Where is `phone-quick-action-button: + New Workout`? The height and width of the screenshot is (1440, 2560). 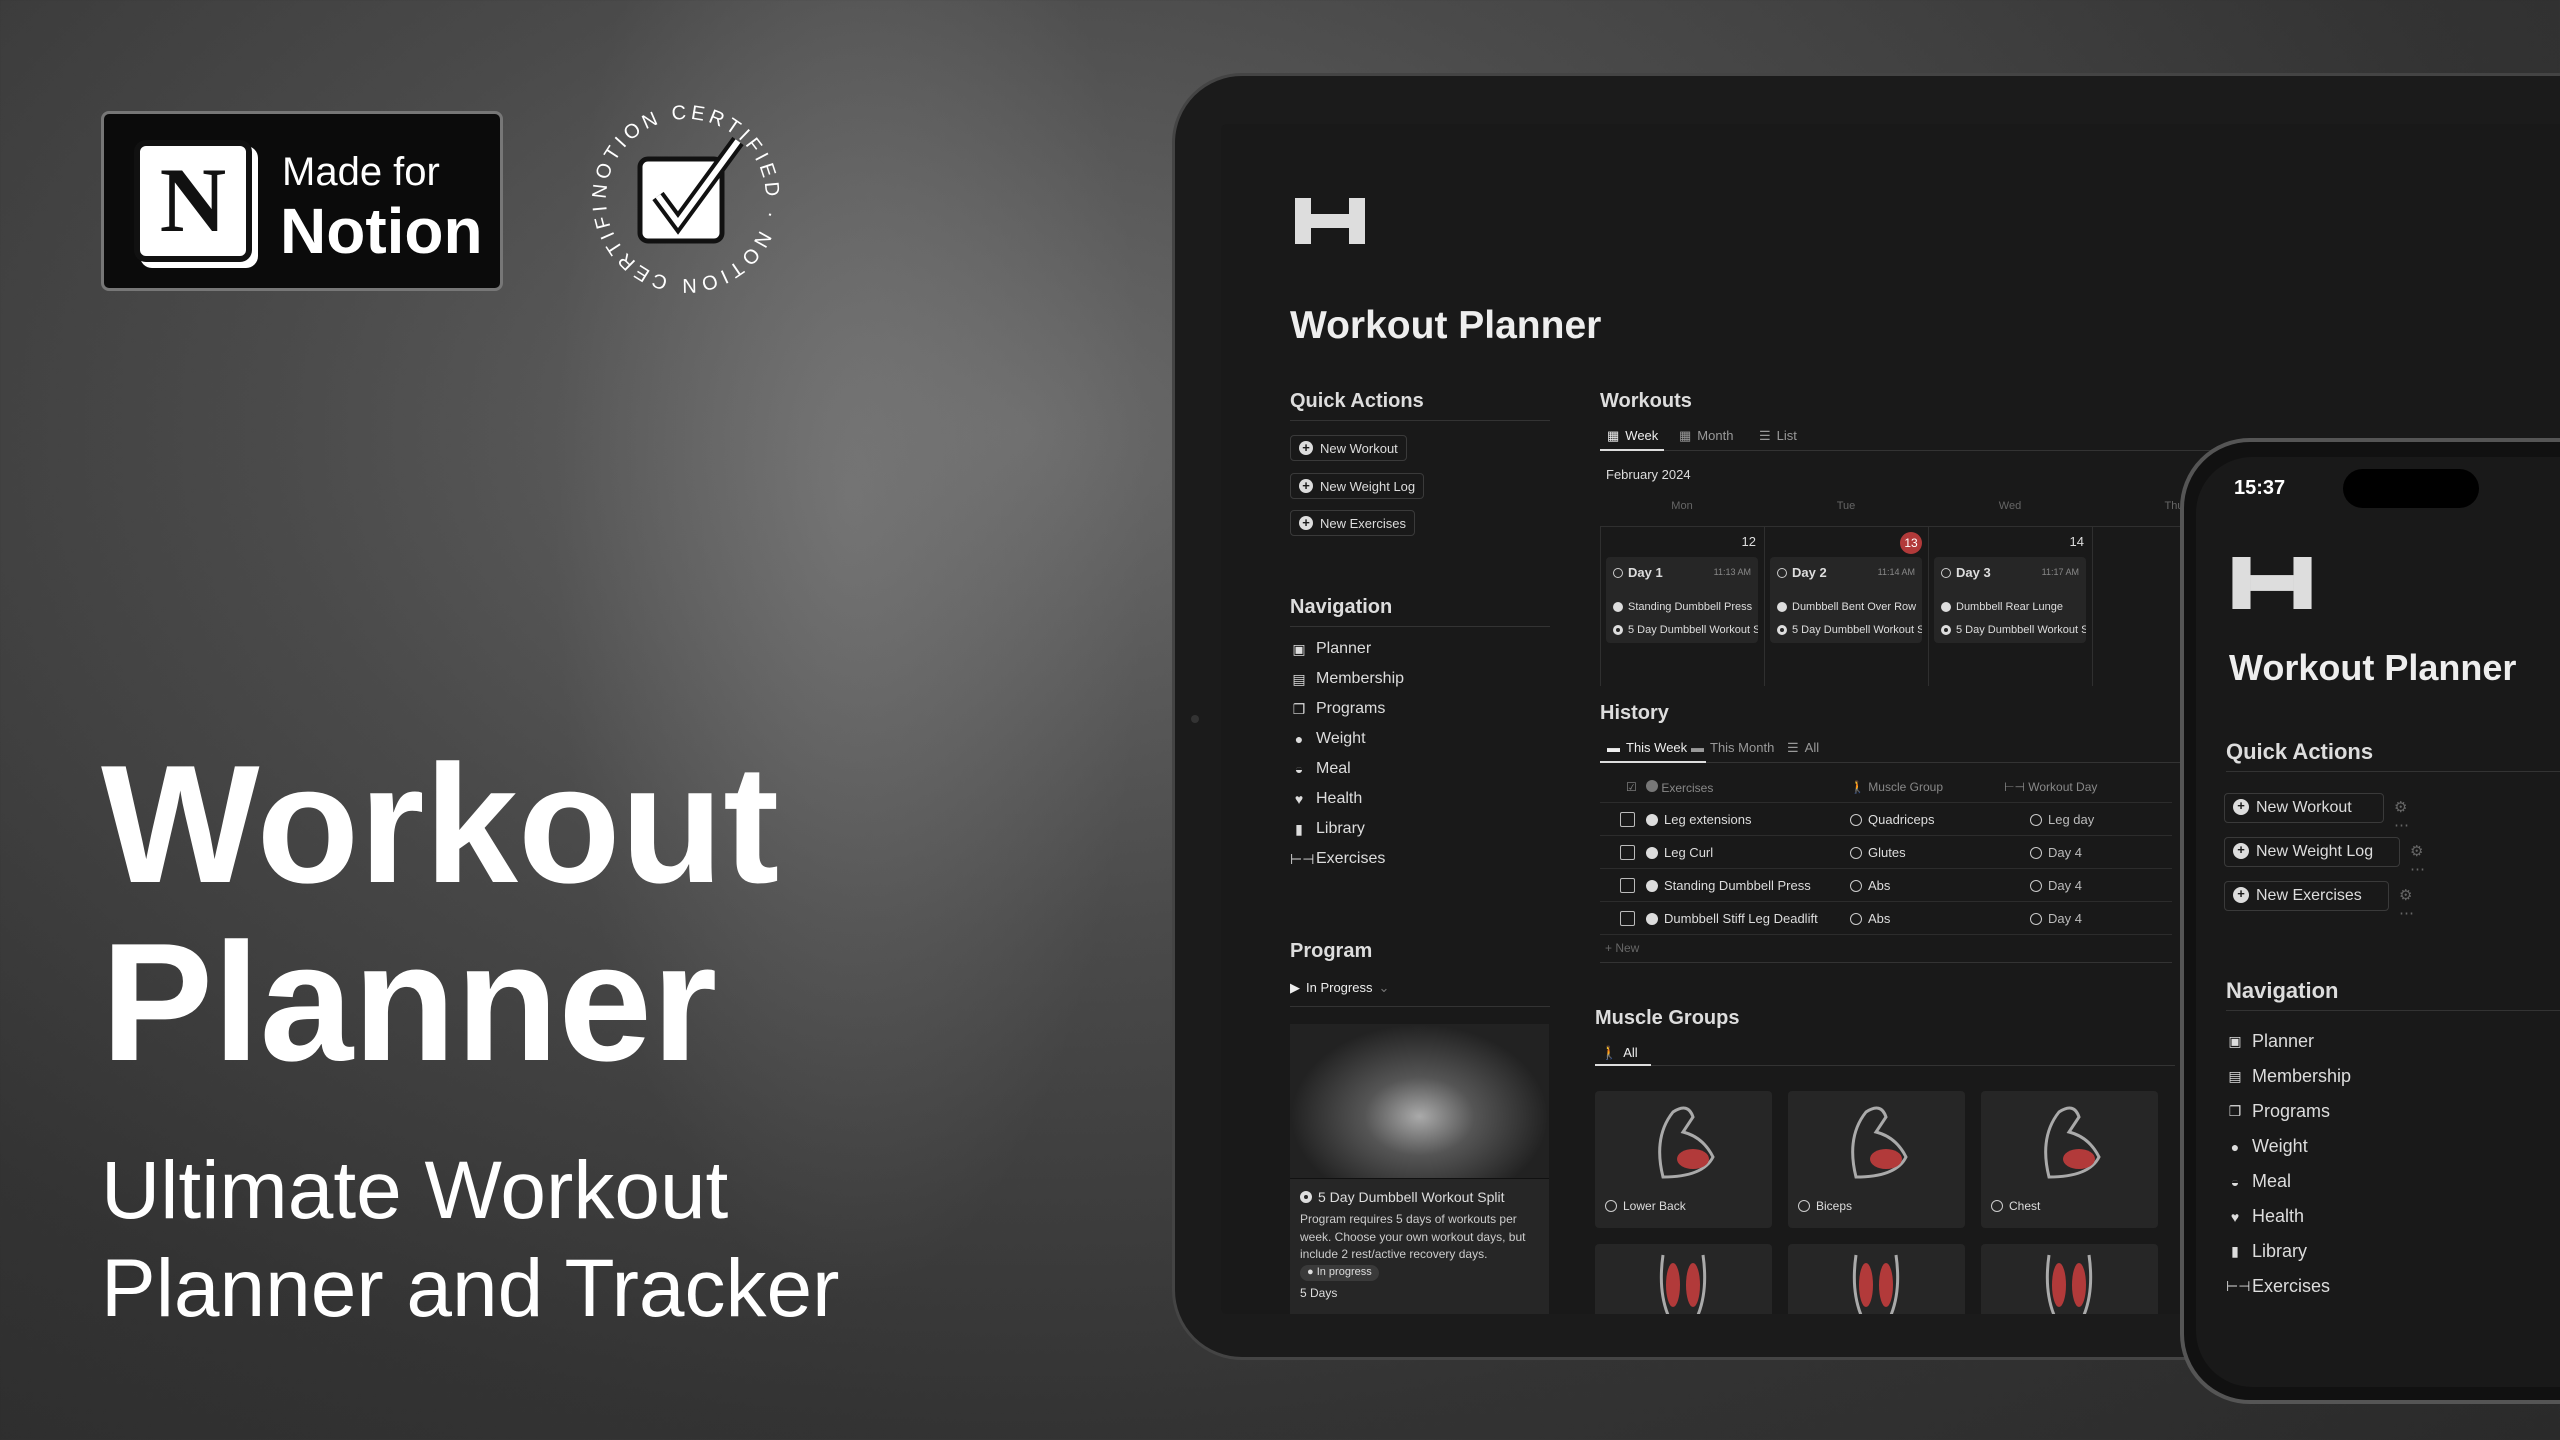 phone-quick-action-button: + New Workout is located at coordinates (2304, 808).